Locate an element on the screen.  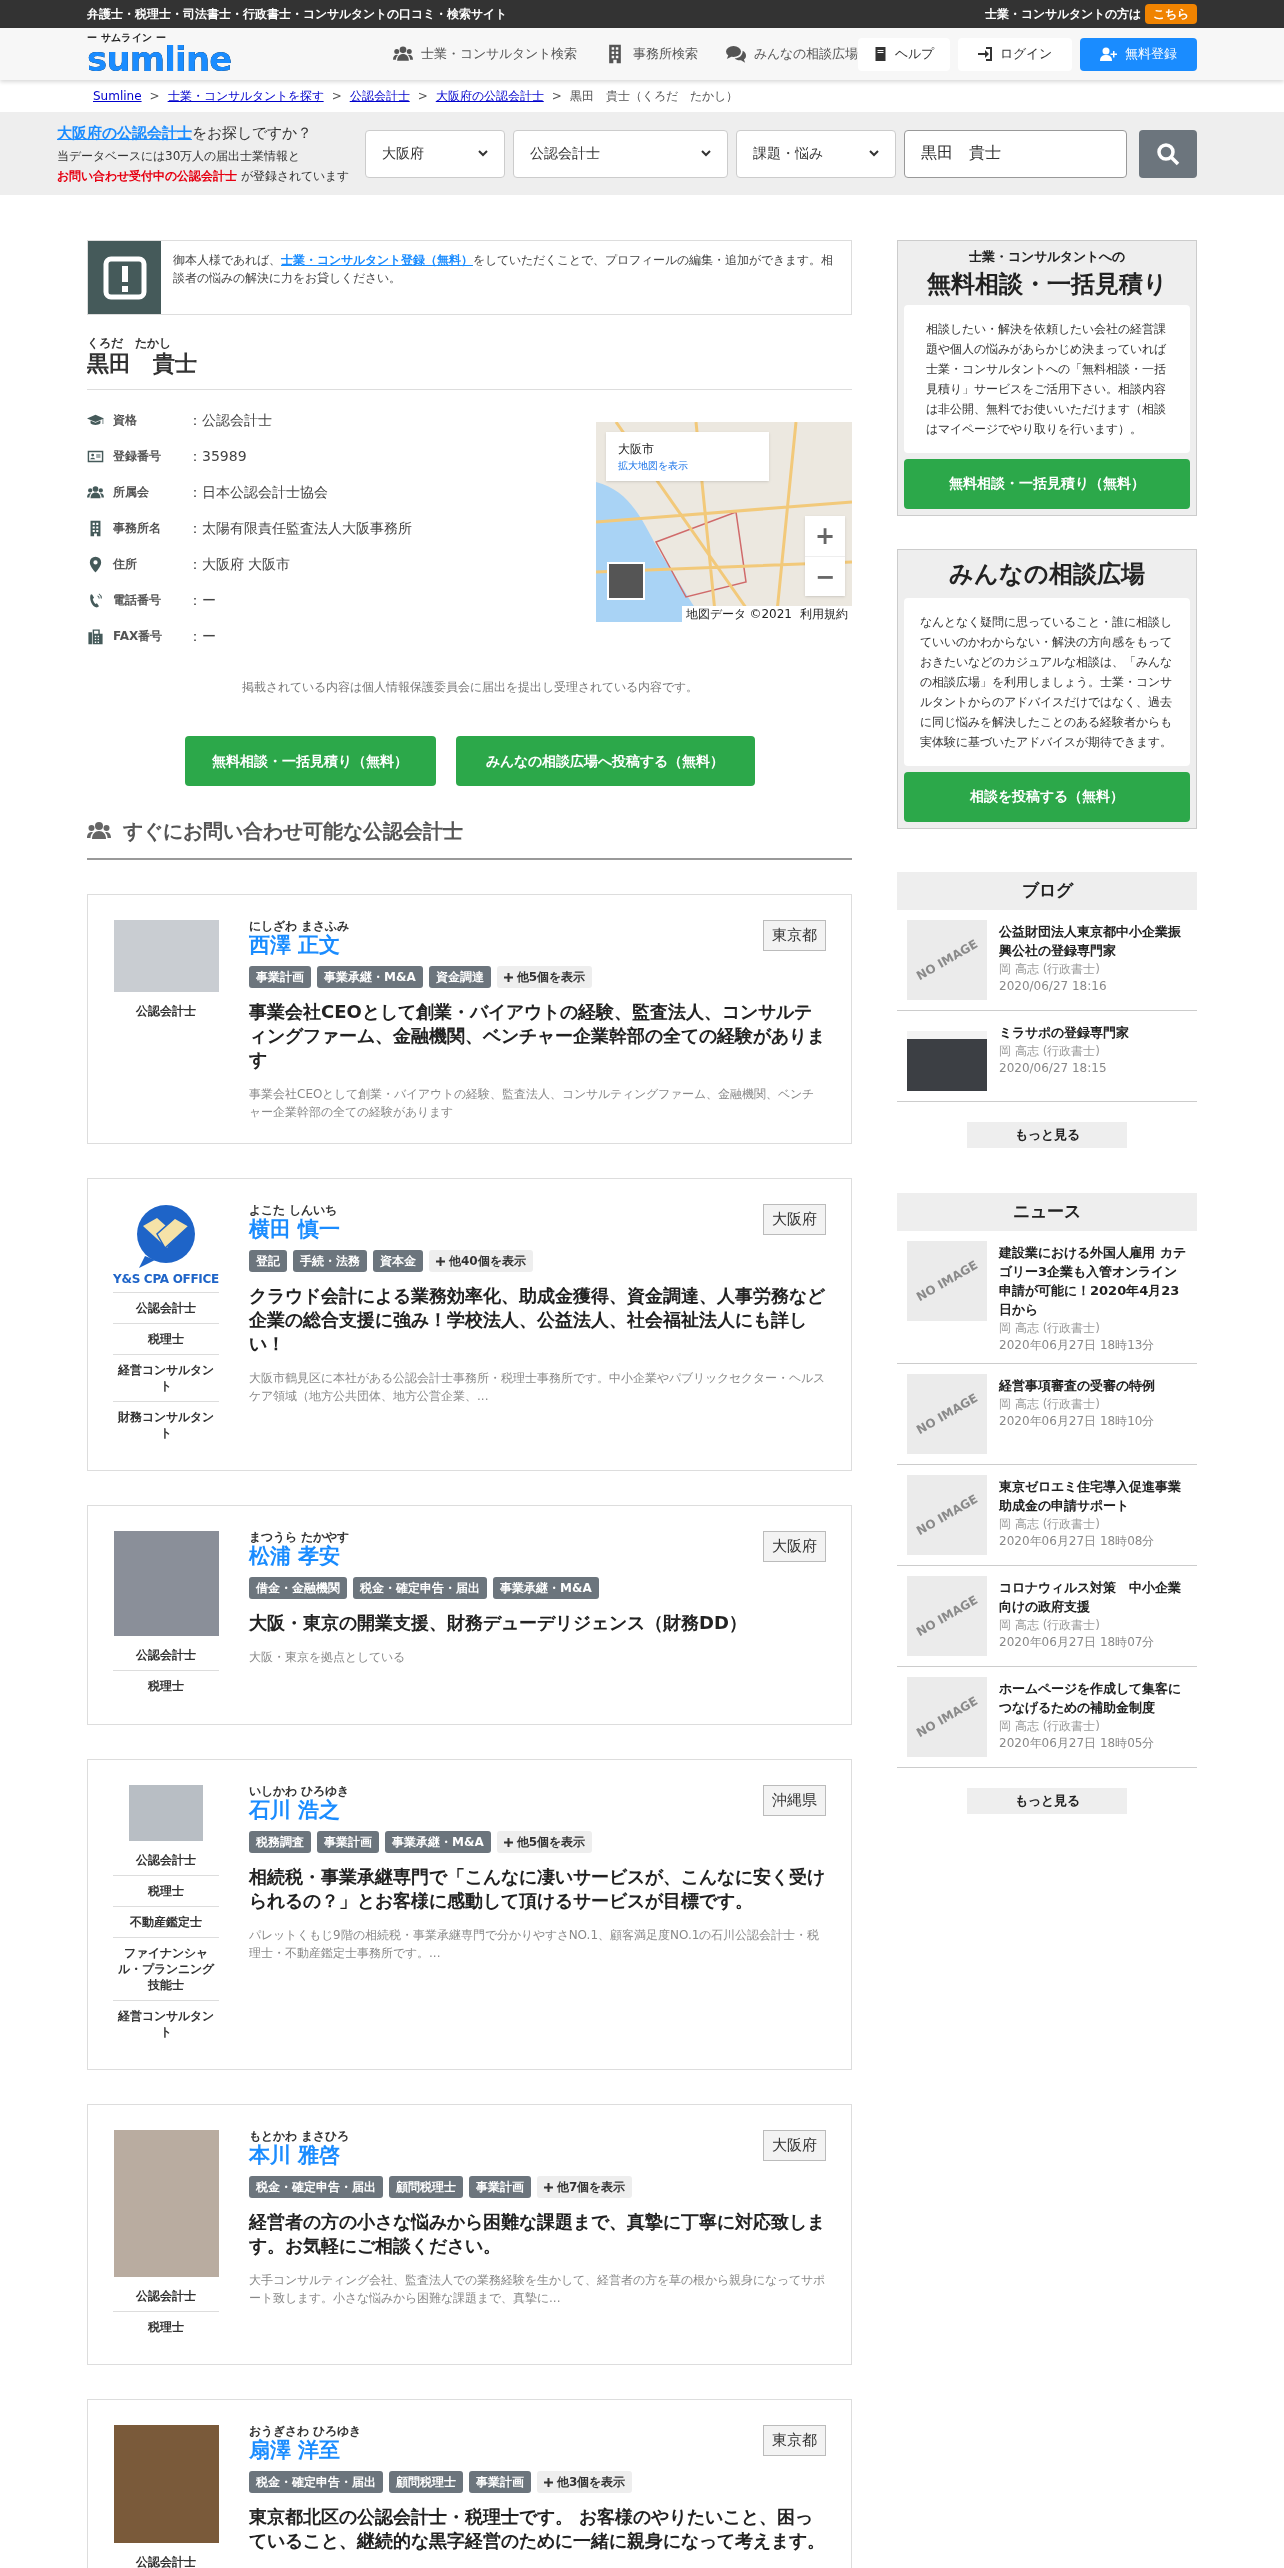
article-link: ホームページを作成して集客につなげるための補助金制度 is located at coordinates (1093, 1697).